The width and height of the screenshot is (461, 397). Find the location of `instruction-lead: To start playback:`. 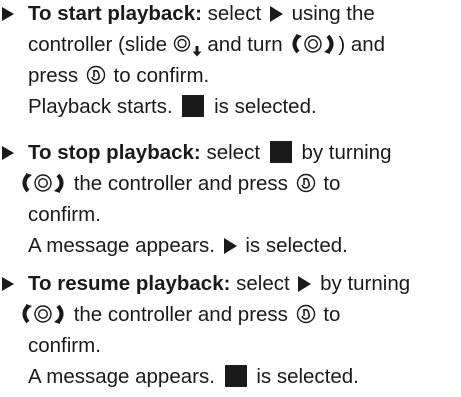

instruction-lead: To start playback: is located at coordinates (115, 13).